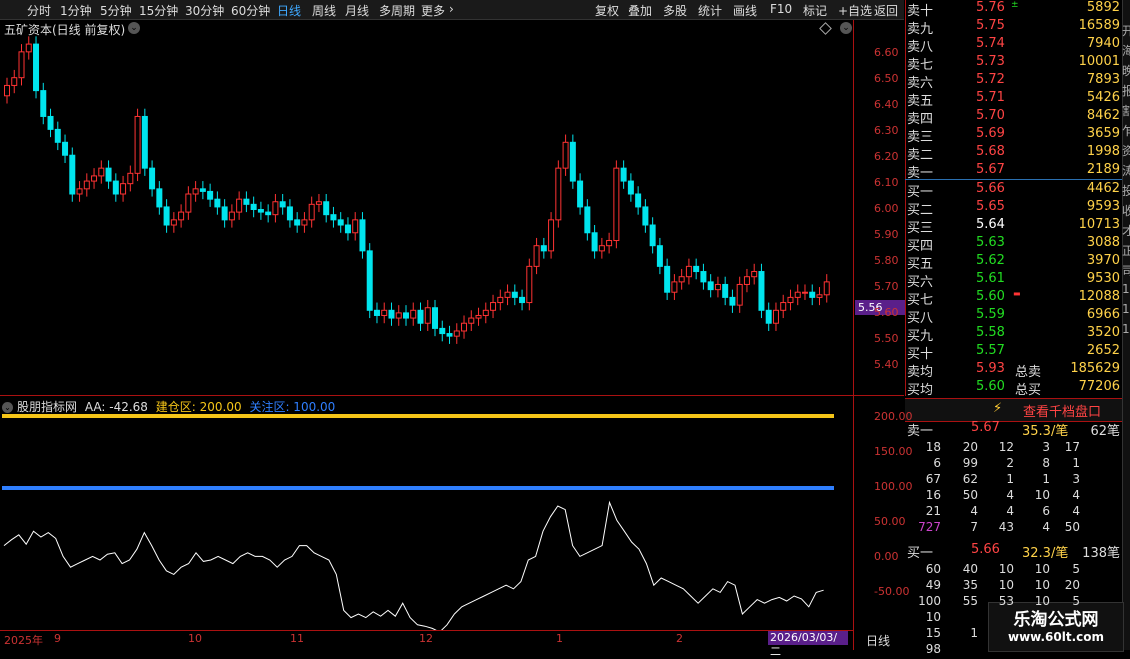 The height and width of the screenshot is (659, 1130). What do you see at coordinates (893, 486) in the screenshot?
I see `indicator-axis-label: 100.00` at bounding box center [893, 486].